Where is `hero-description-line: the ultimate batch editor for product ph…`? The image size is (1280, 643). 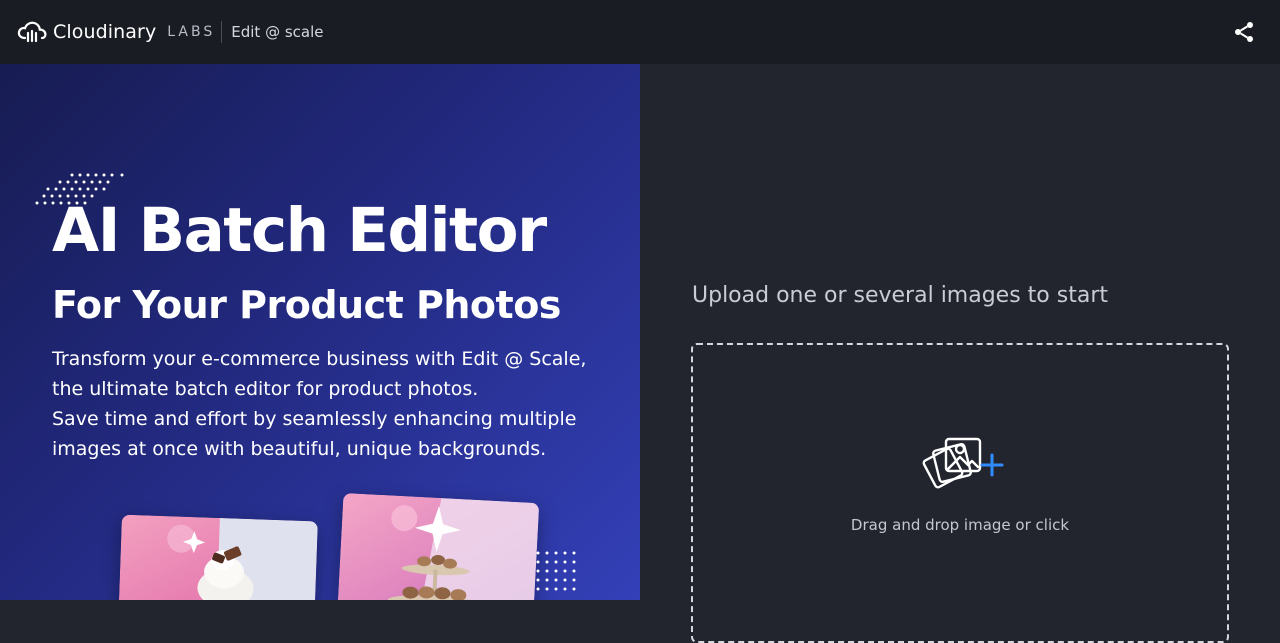
hero-description-line: the ultimate batch editor for product ph… is located at coordinates (265, 389).